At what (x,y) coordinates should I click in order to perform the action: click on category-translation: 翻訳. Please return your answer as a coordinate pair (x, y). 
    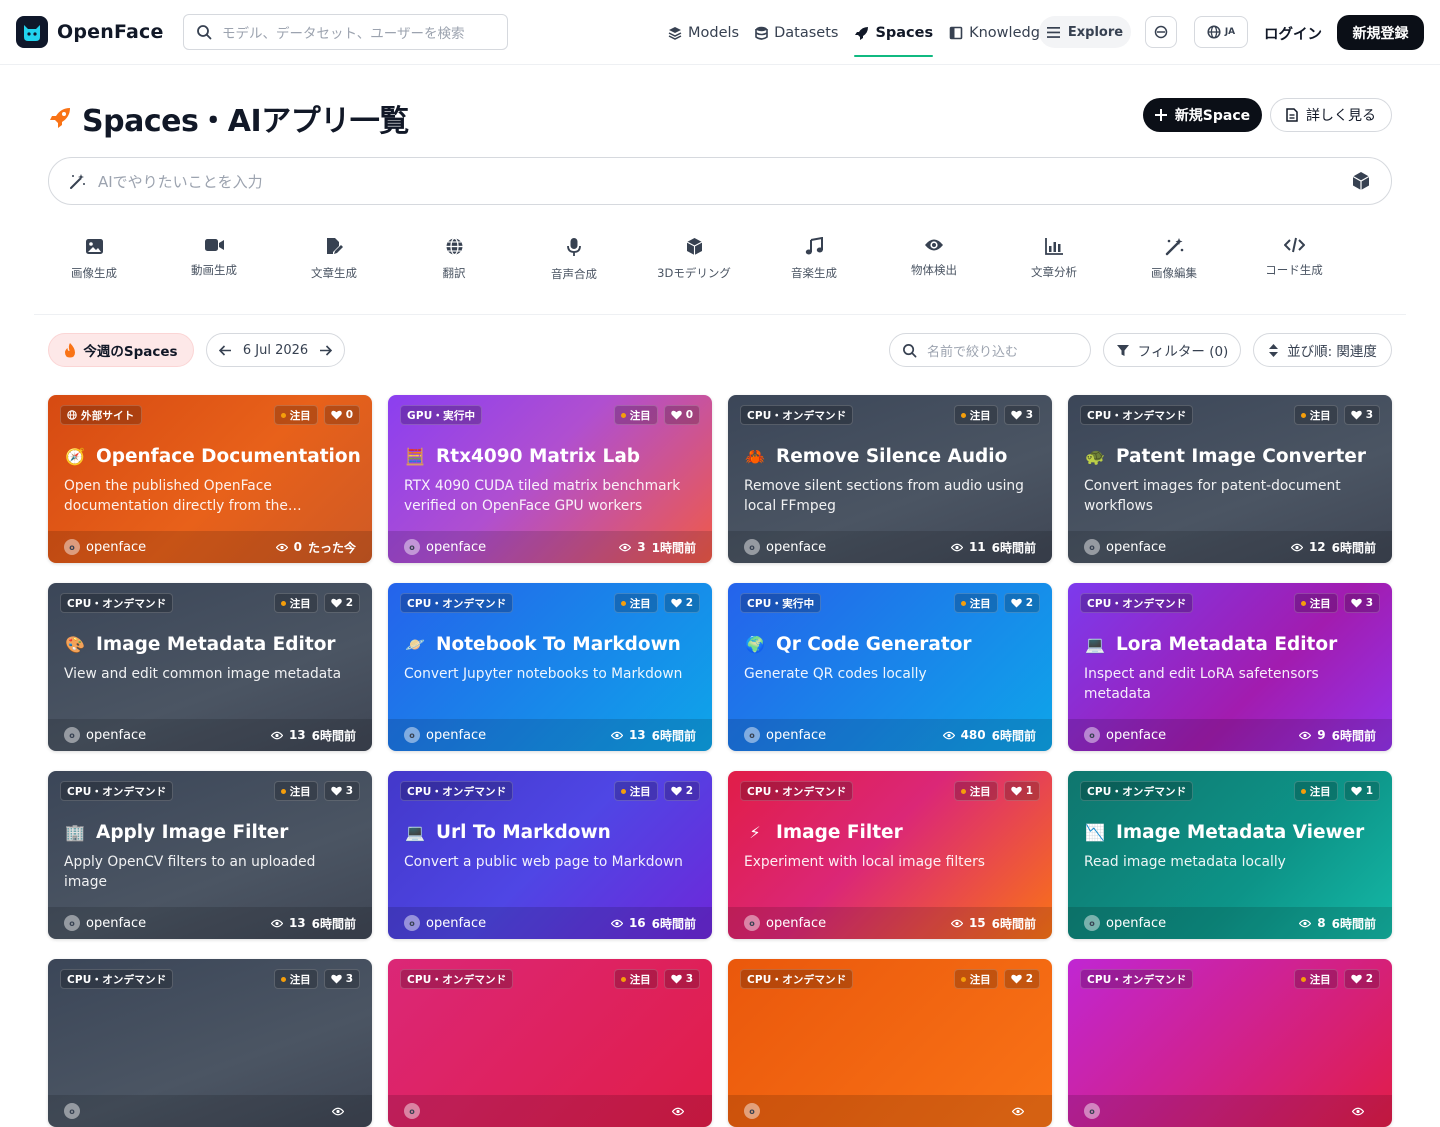
    Looking at the image, I should click on (454, 273).